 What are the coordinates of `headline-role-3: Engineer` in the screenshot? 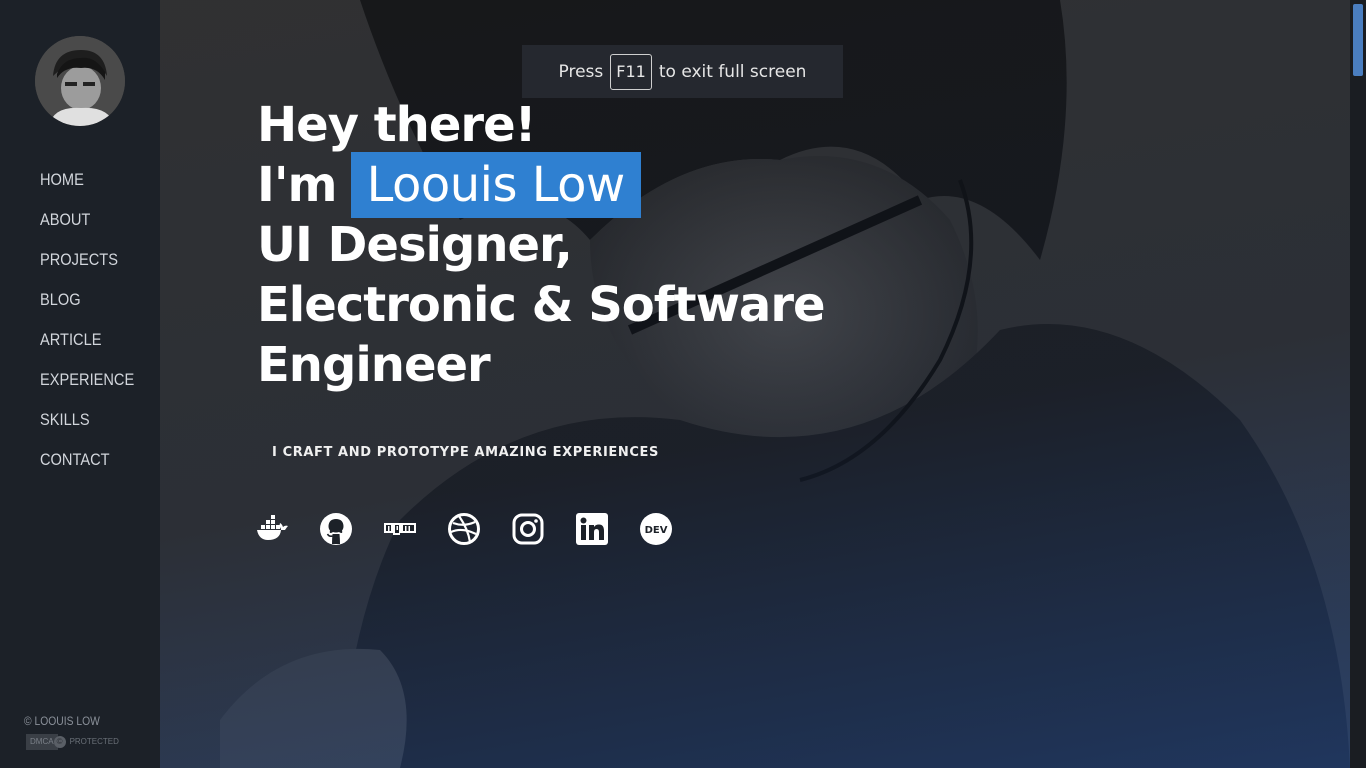 It's located at (374, 365).